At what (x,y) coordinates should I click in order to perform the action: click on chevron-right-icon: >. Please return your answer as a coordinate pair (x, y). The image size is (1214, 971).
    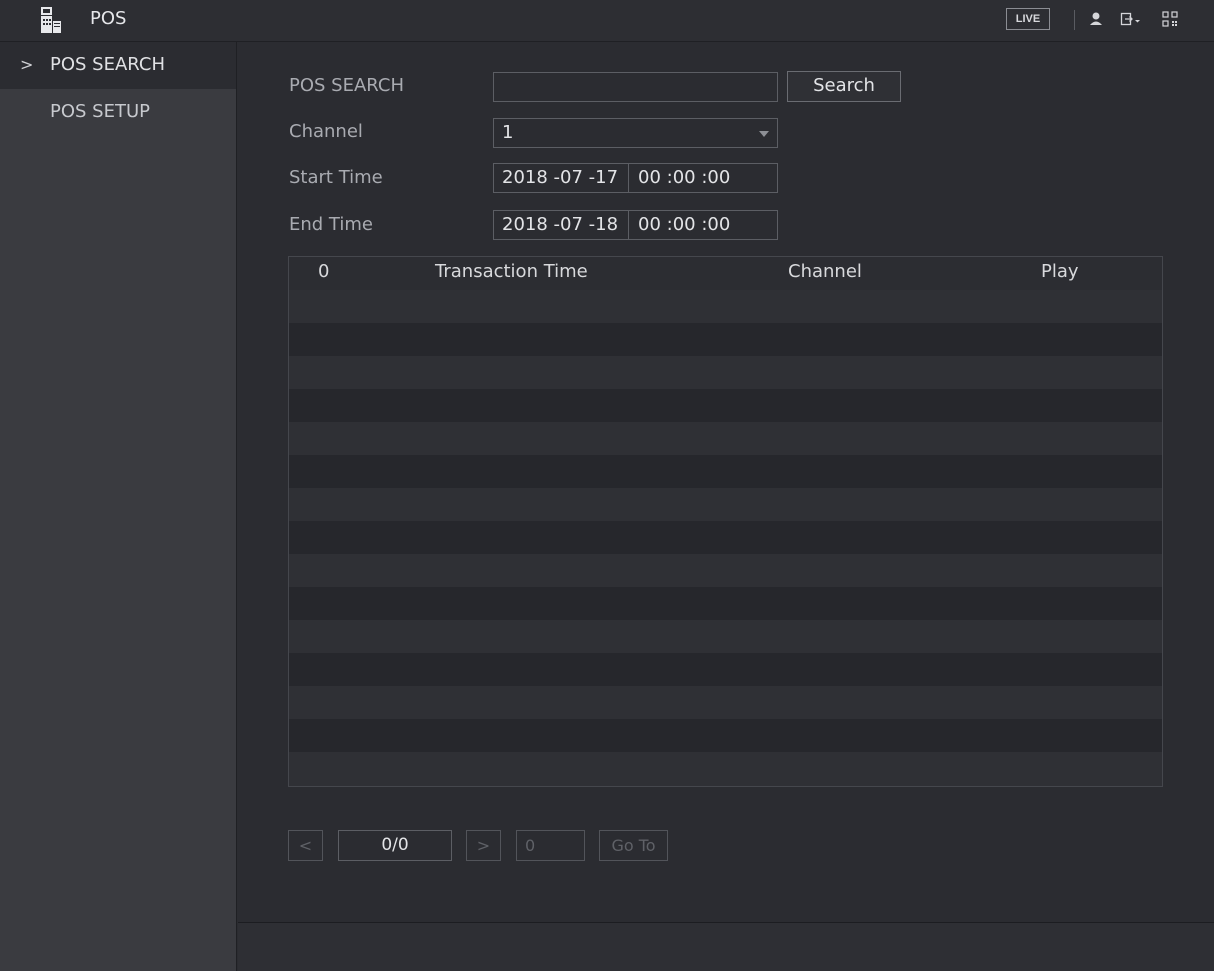
    Looking at the image, I should click on (27, 64).